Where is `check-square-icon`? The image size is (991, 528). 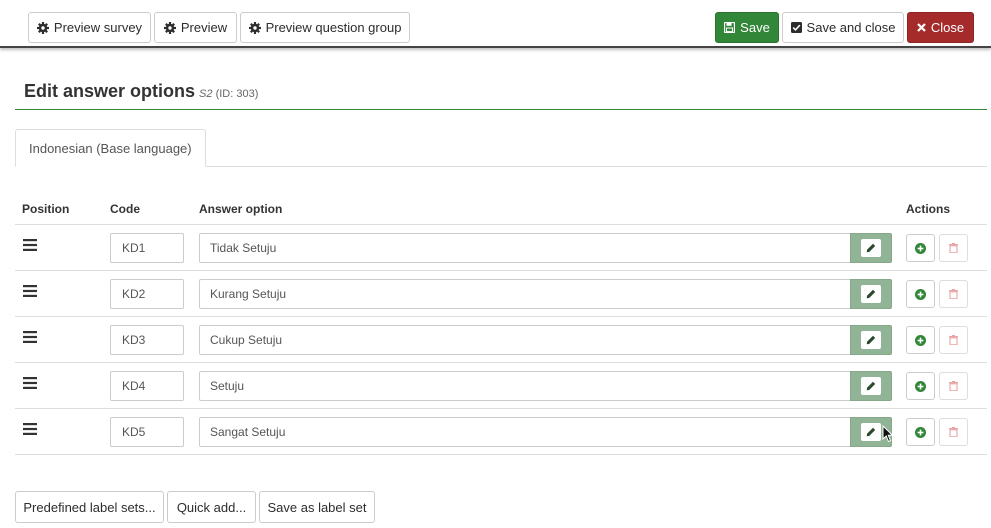 check-square-icon is located at coordinates (796, 27).